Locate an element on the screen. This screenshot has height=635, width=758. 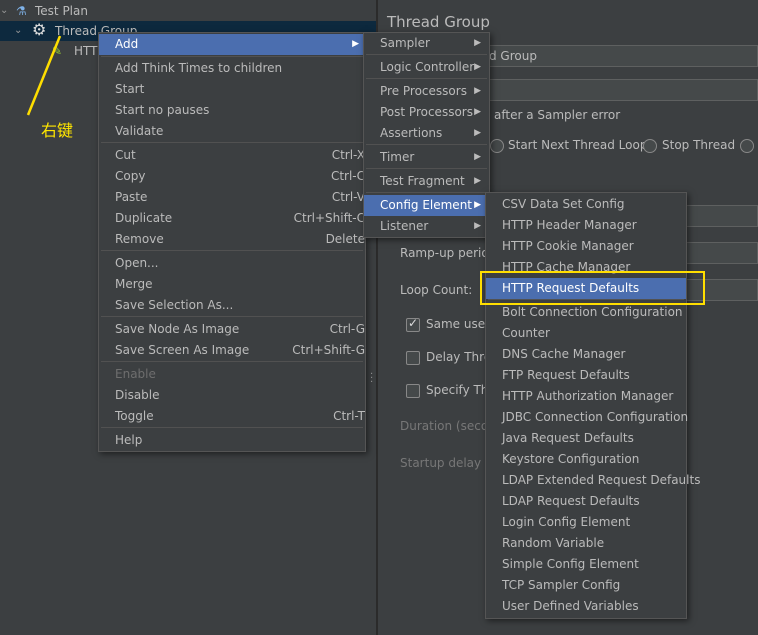
highlight-box is located at coordinates (592, 288).